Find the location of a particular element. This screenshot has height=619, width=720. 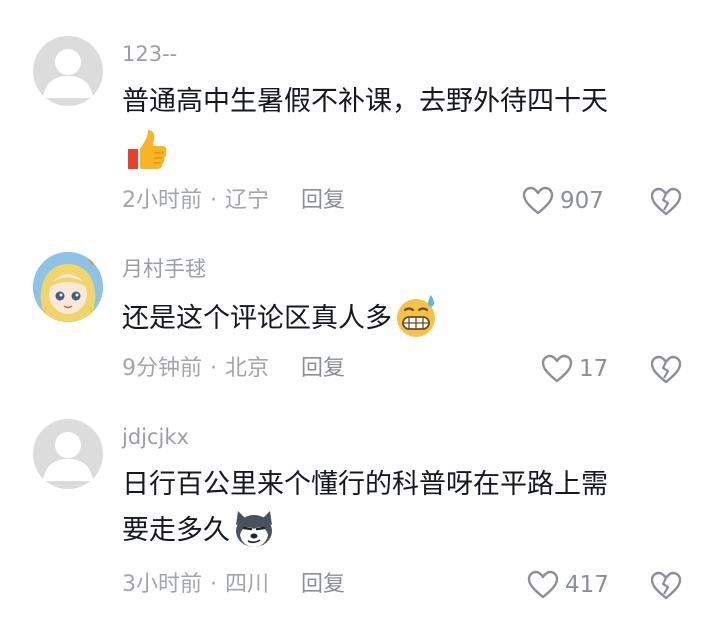

like-button: 17 is located at coordinates (574, 369).